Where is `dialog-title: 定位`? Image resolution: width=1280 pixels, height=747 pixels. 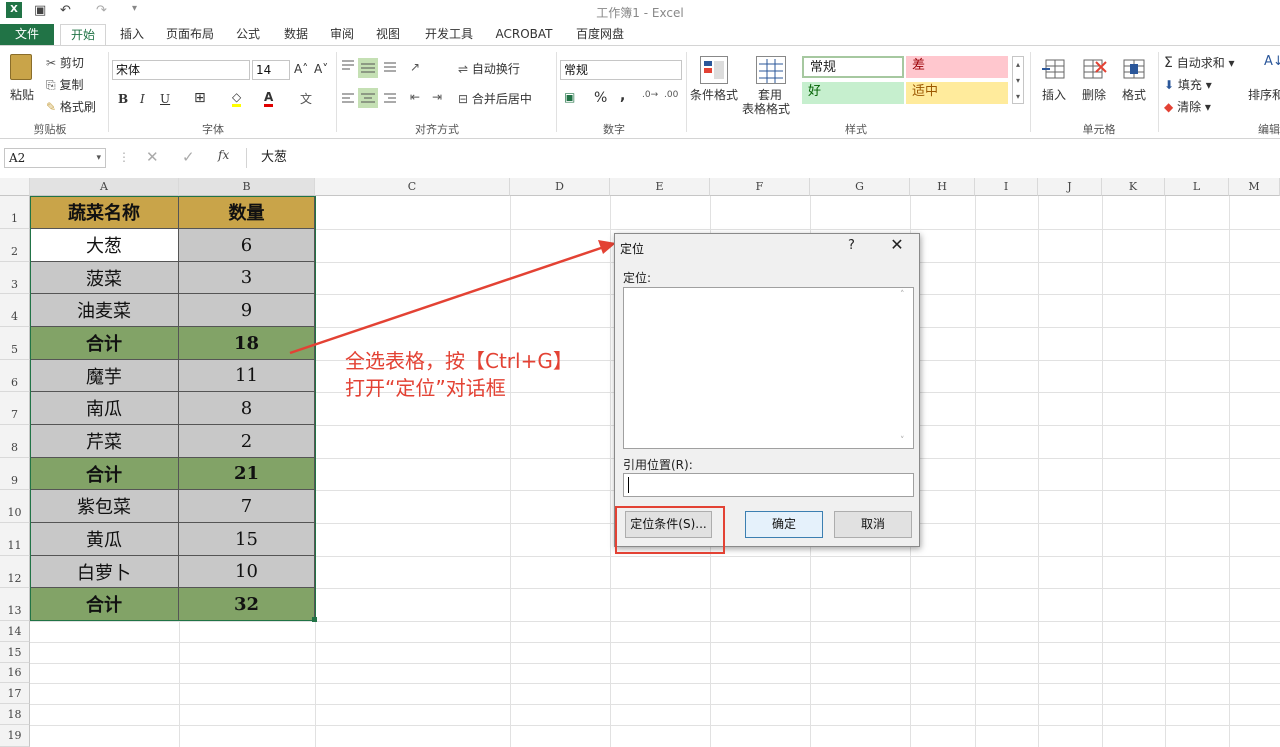
dialog-title: 定位 is located at coordinates (632, 249).